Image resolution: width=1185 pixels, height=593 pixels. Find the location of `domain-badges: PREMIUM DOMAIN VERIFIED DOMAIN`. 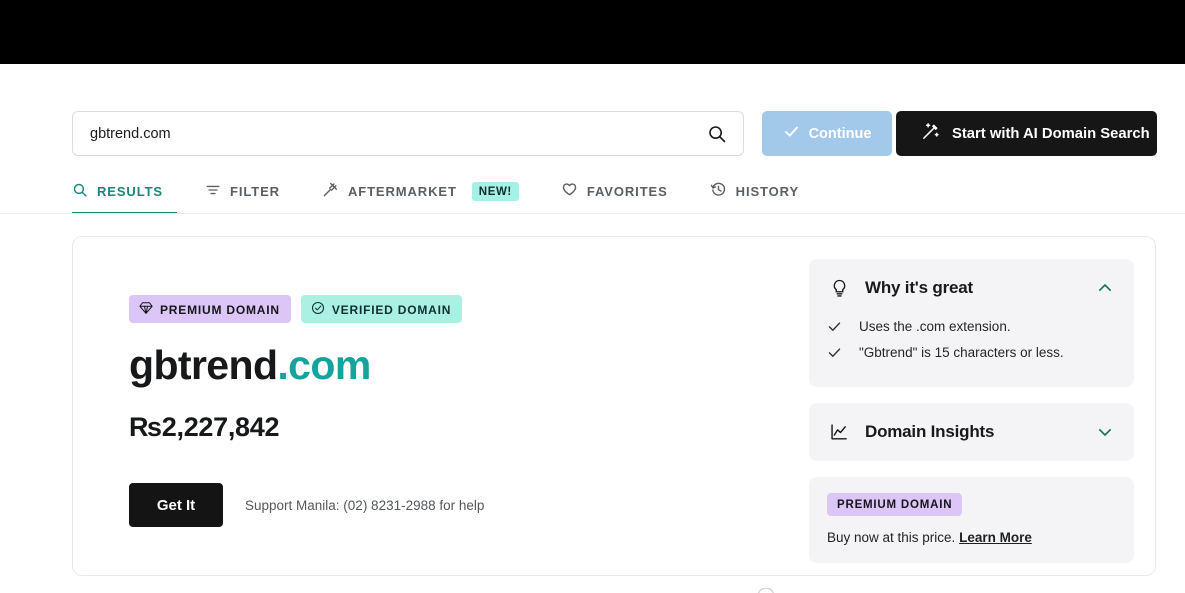

domain-badges: PREMIUM DOMAIN VERIFIED DOMAIN is located at coordinates (459, 309).